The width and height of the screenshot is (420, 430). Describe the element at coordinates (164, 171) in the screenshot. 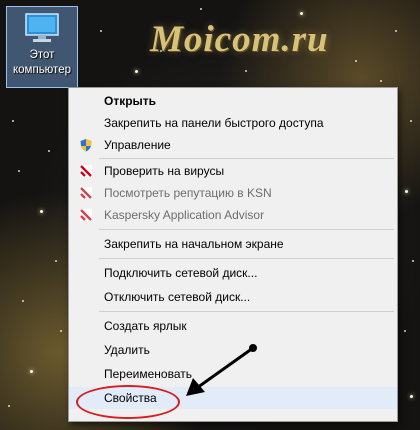

I see `menu-item-scan-virus-label: Проверить на вирусы` at that location.